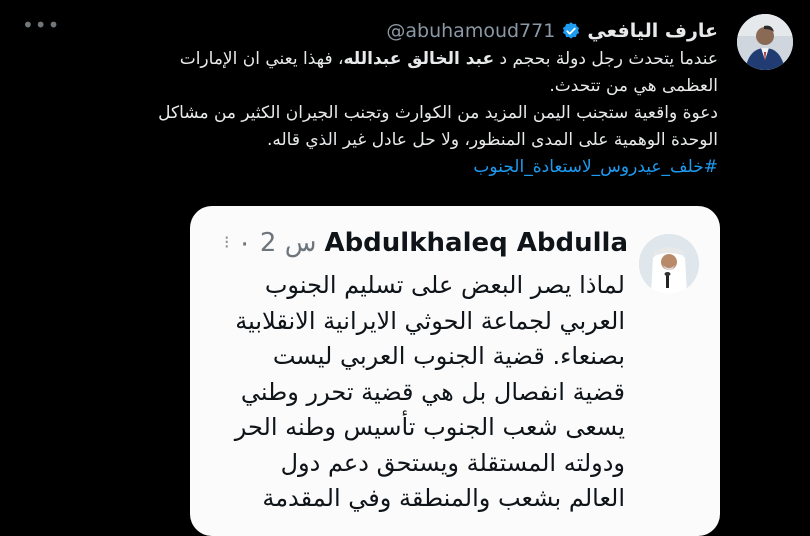  What do you see at coordinates (444, 285) in the screenshot?
I see `quoted-text-line: لماذا يصر البعض على تسليم الجنوب` at bounding box center [444, 285].